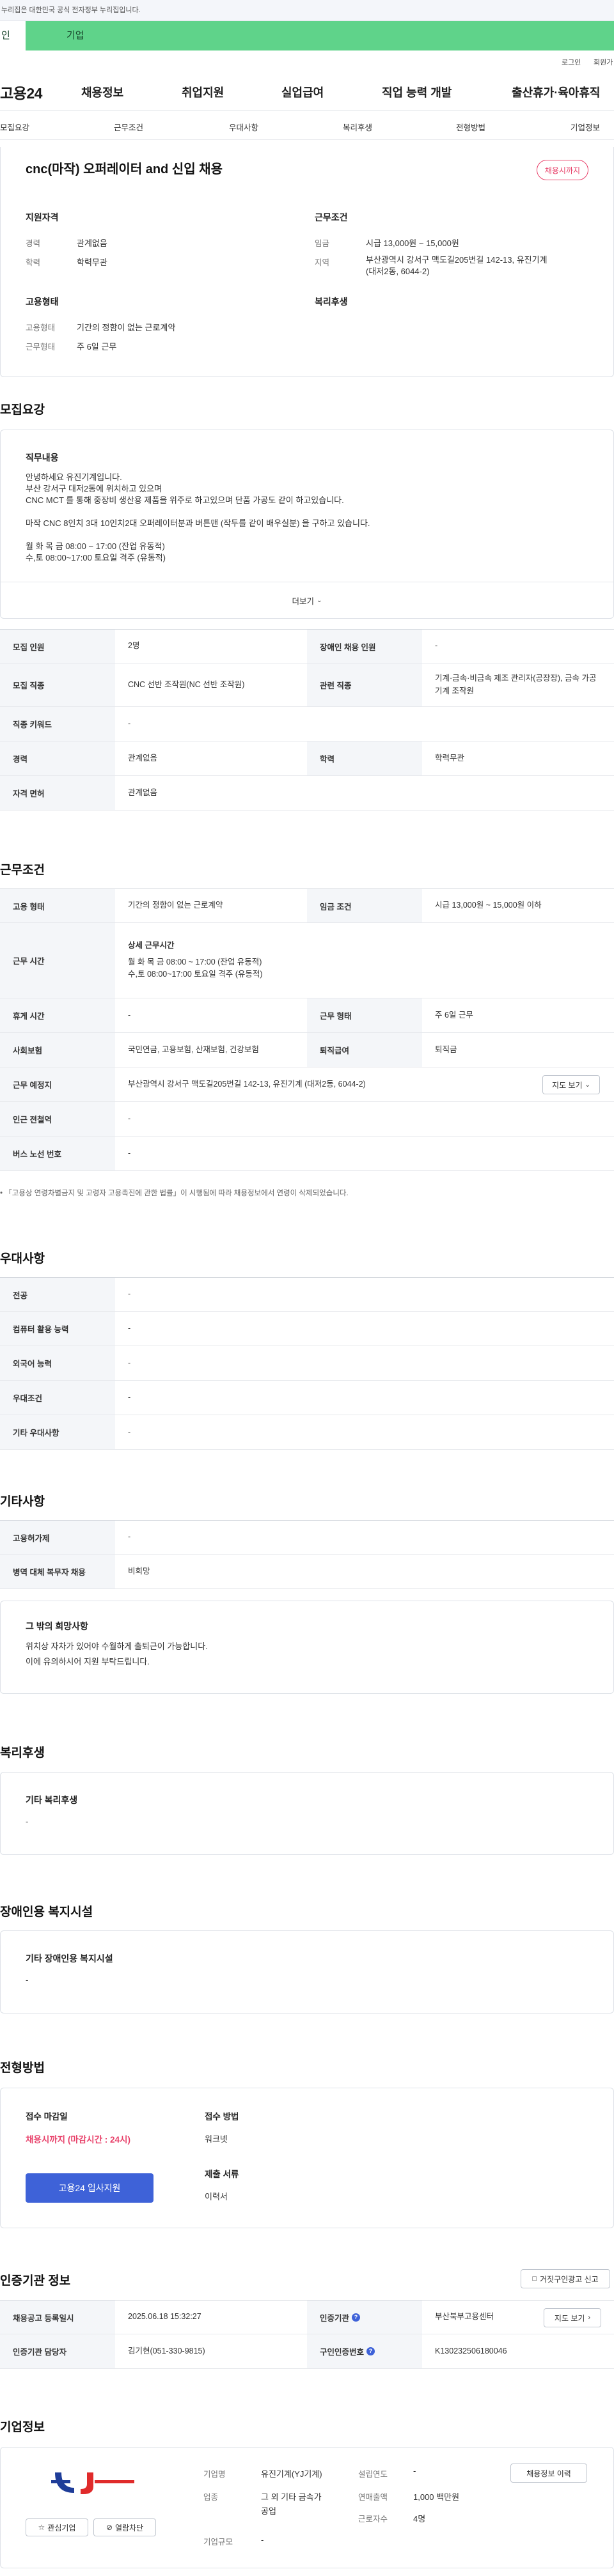 Image resolution: width=614 pixels, height=2576 pixels. I want to click on military-value: 비희망, so click(139, 1571).